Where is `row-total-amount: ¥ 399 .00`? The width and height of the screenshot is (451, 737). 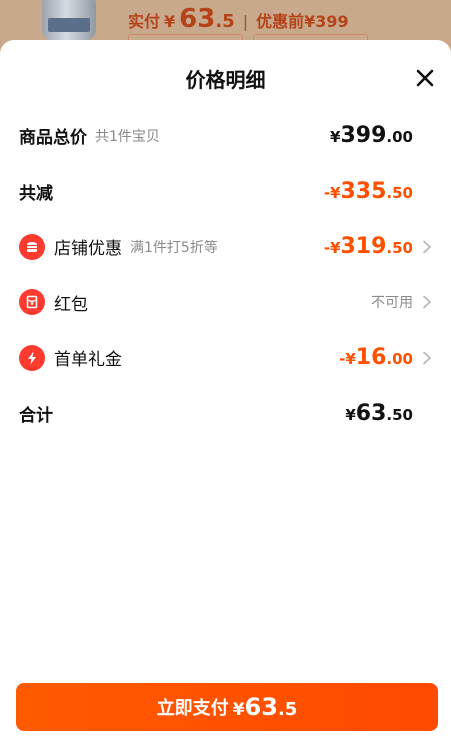 row-total-amount: ¥ 399 .00 is located at coordinates (371, 135).